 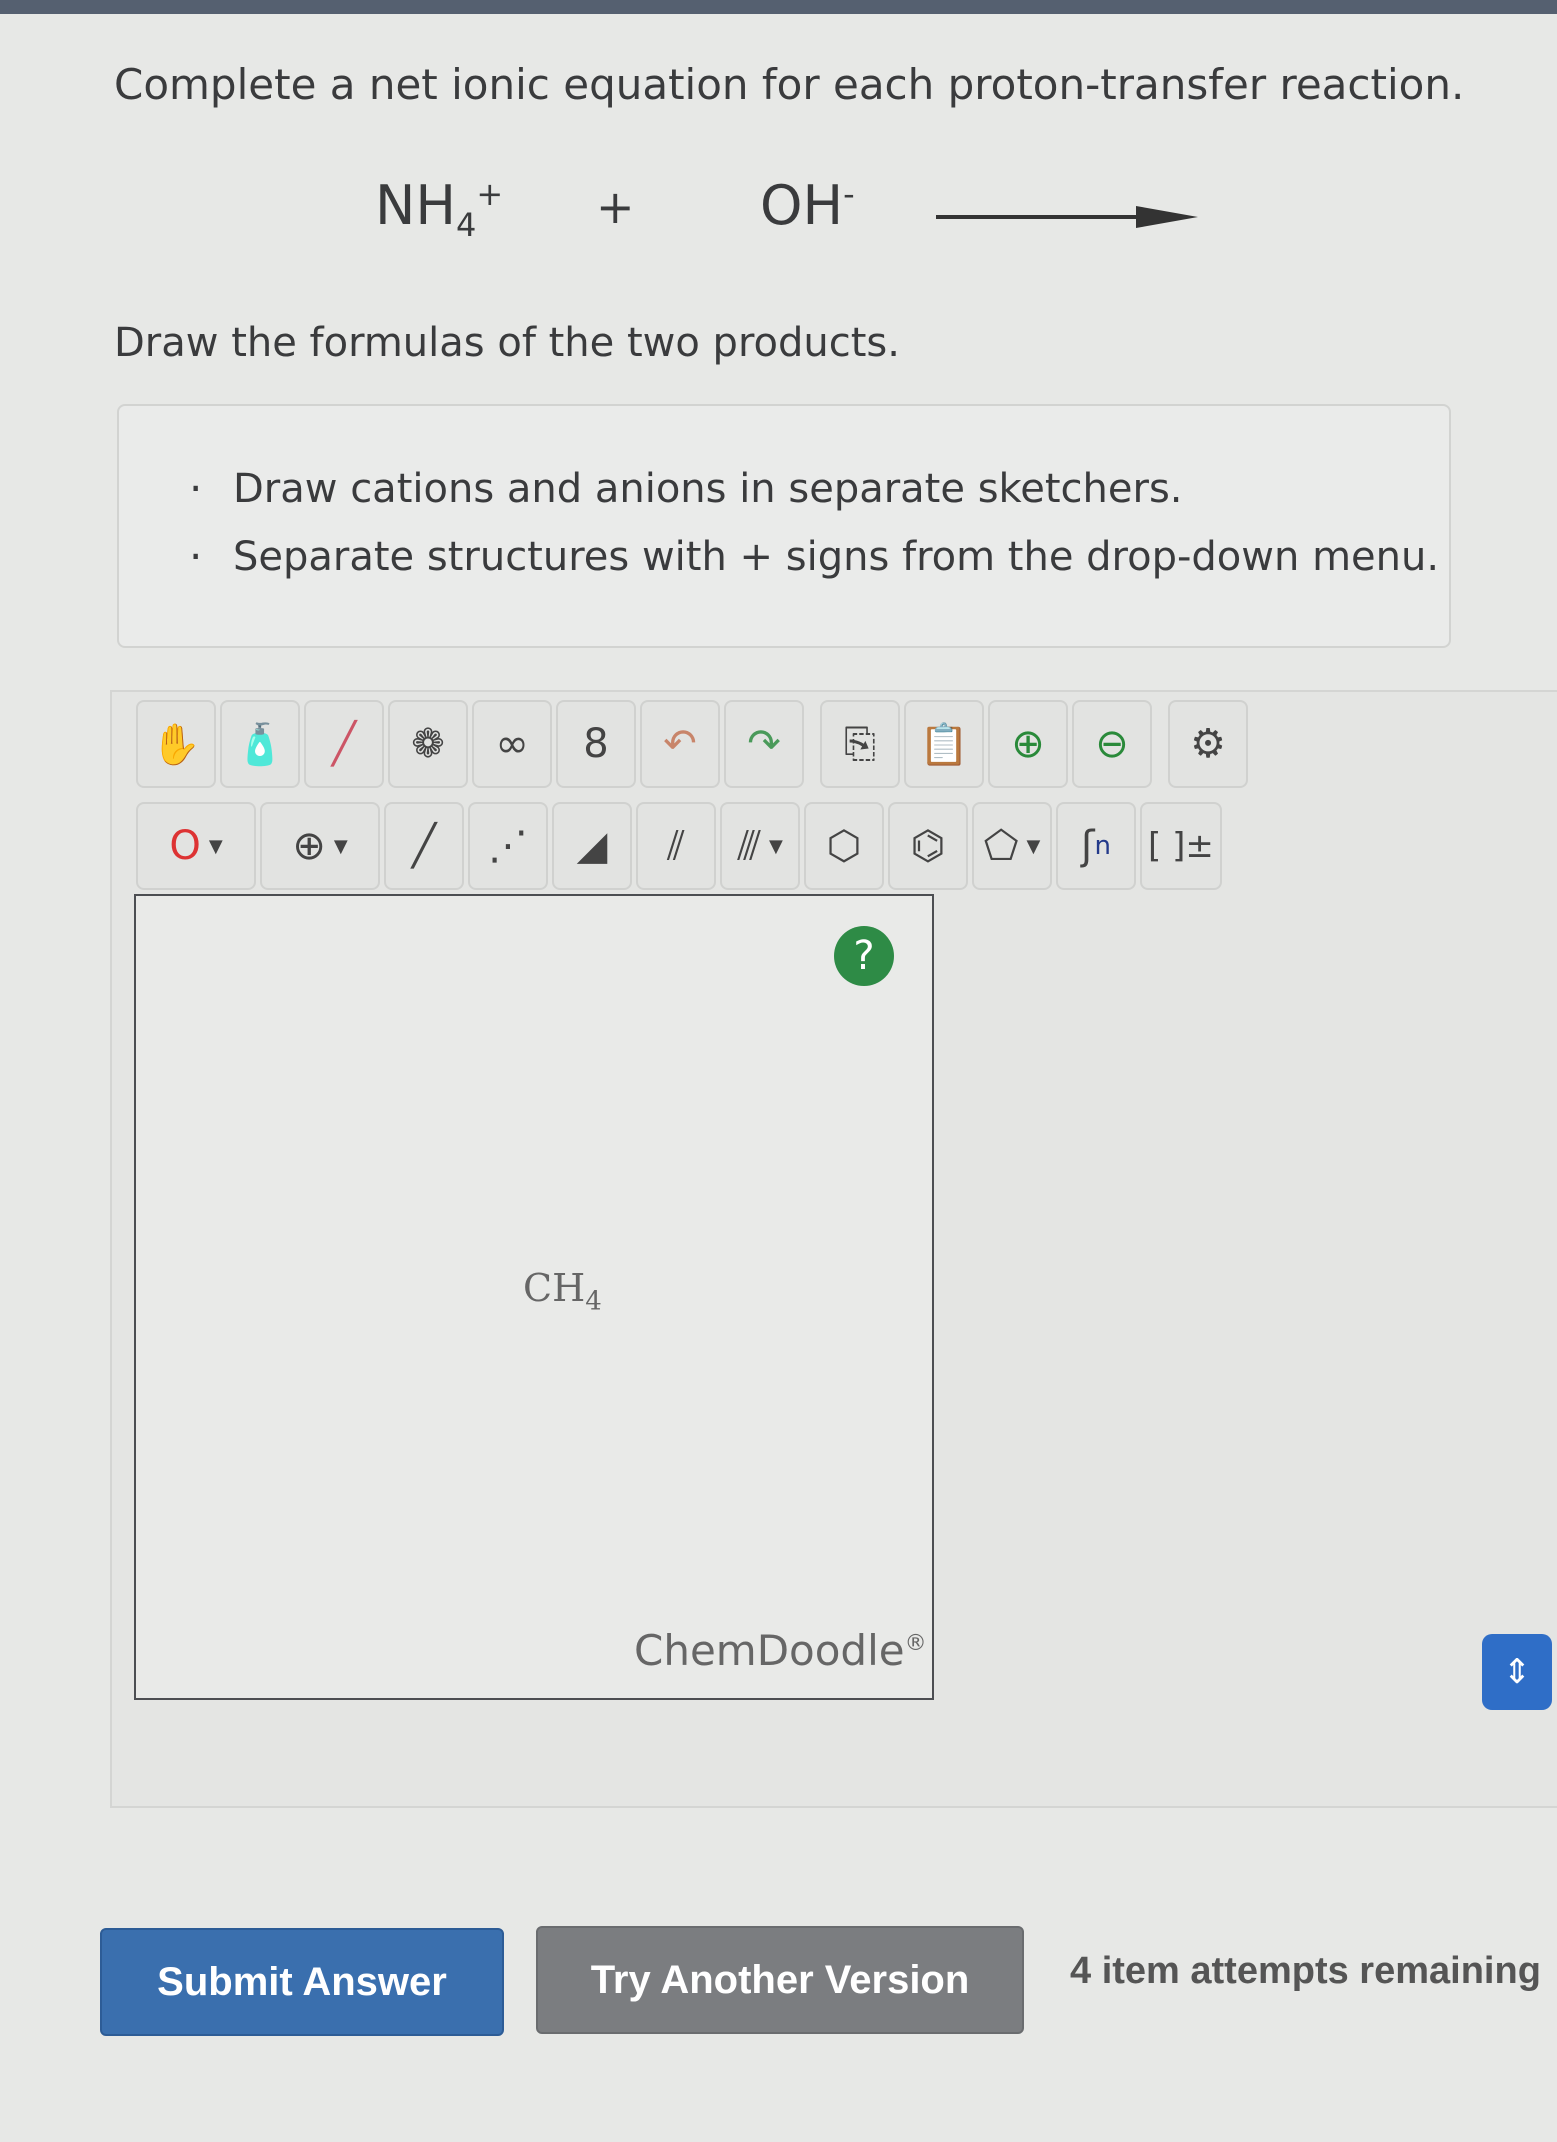 What do you see at coordinates (507, 343) in the screenshot?
I see `prompt-text: Draw the formulas of the two products.` at bounding box center [507, 343].